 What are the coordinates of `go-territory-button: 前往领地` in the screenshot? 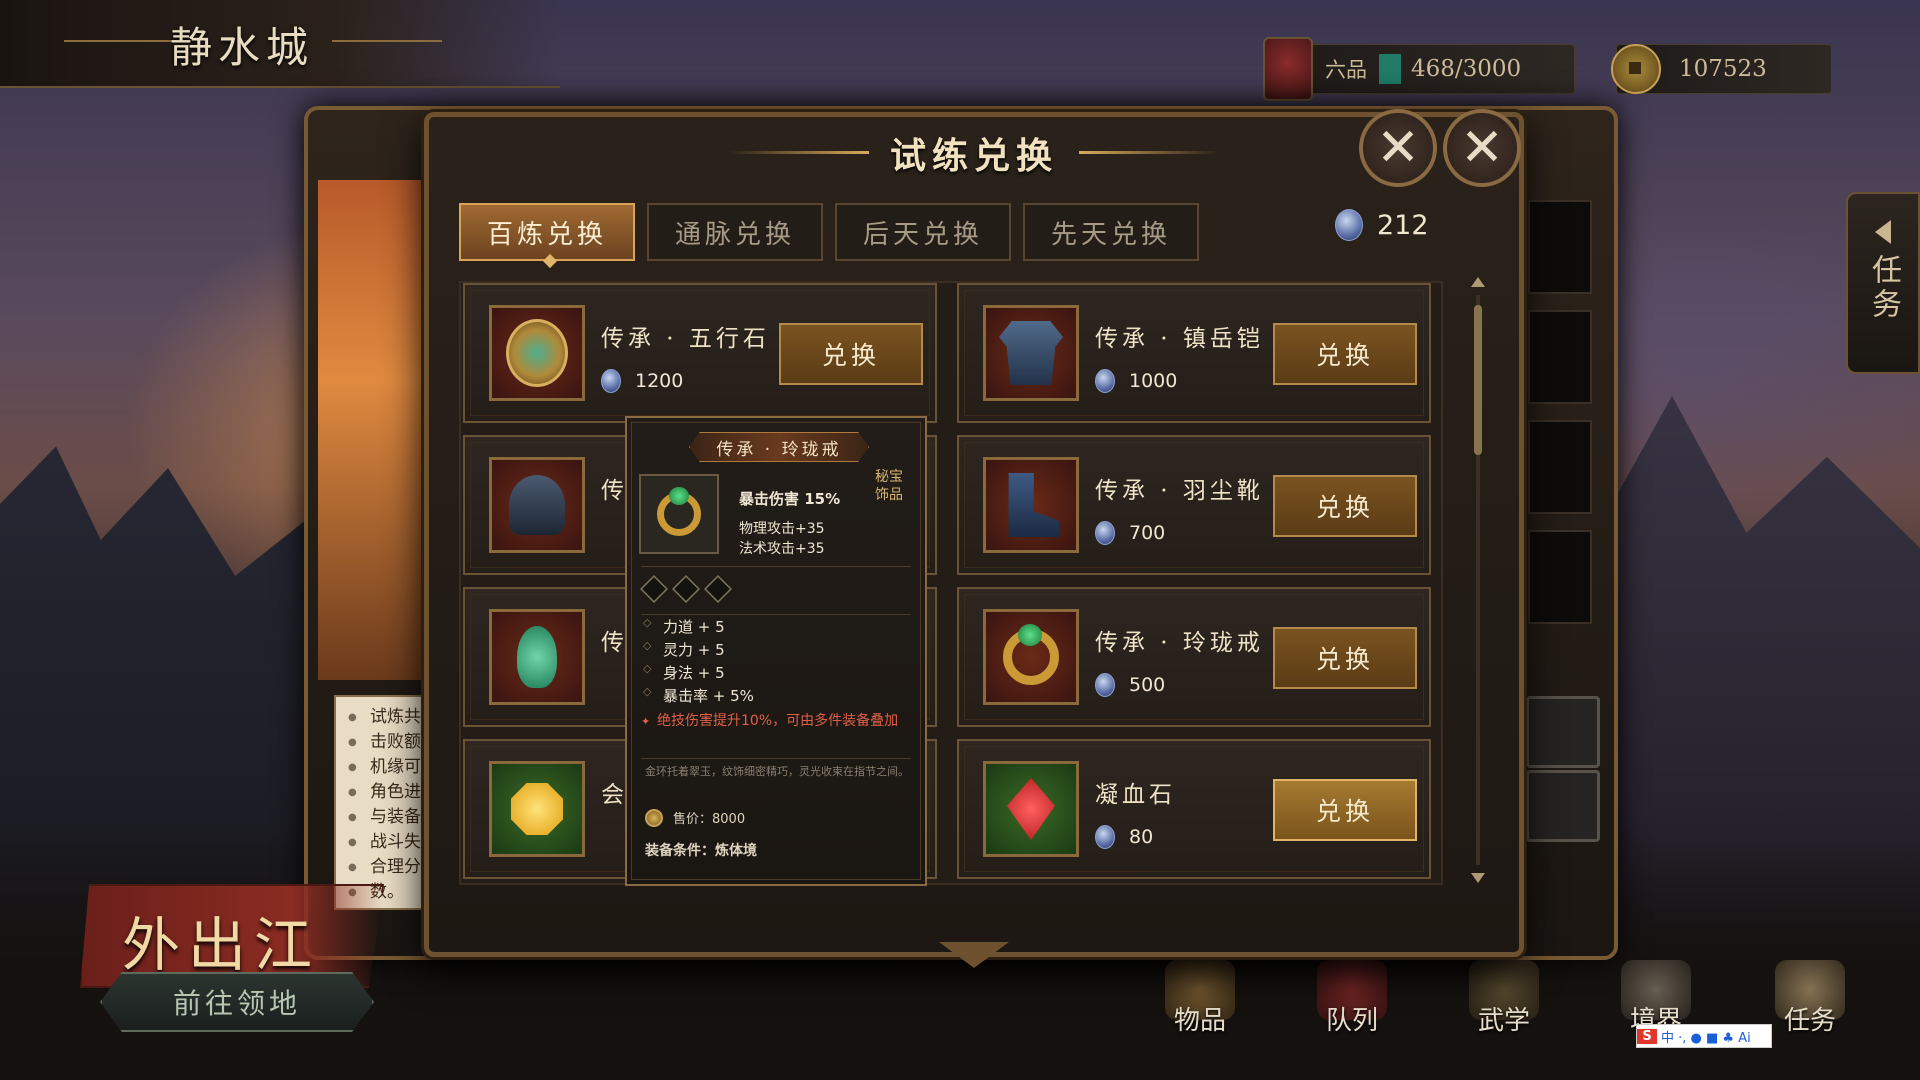 It's located at (237, 1002).